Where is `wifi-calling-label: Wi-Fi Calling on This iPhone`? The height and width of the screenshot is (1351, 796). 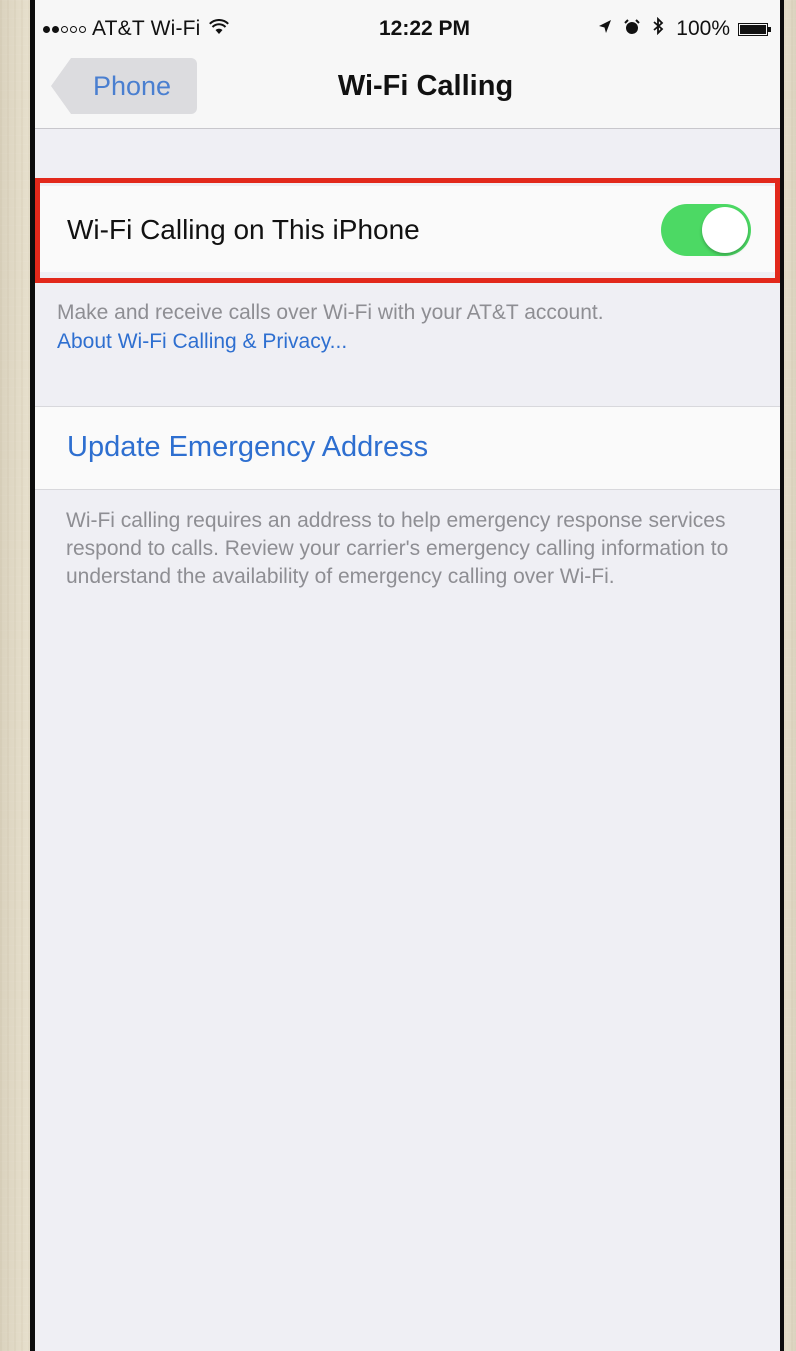 wifi-calling-label: Wi-Fi Calling on This iPhone is located at coordinates (243, 229).